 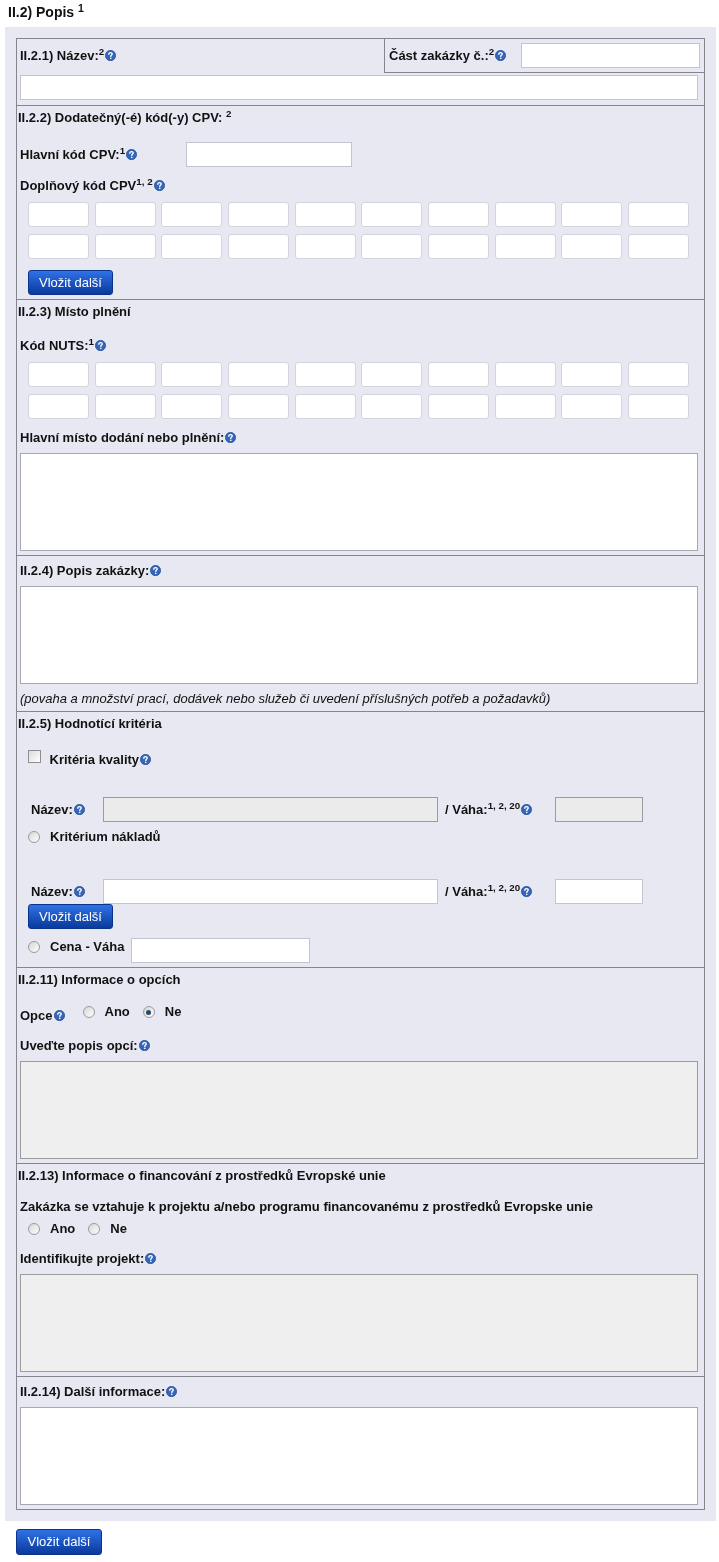 What do you see at coordinates (202, 1176) in the screenshot?
I see `section-heading: II.2.13) Informace o financování z prostředků Evropské unie` at bounding box center [202, 1176].